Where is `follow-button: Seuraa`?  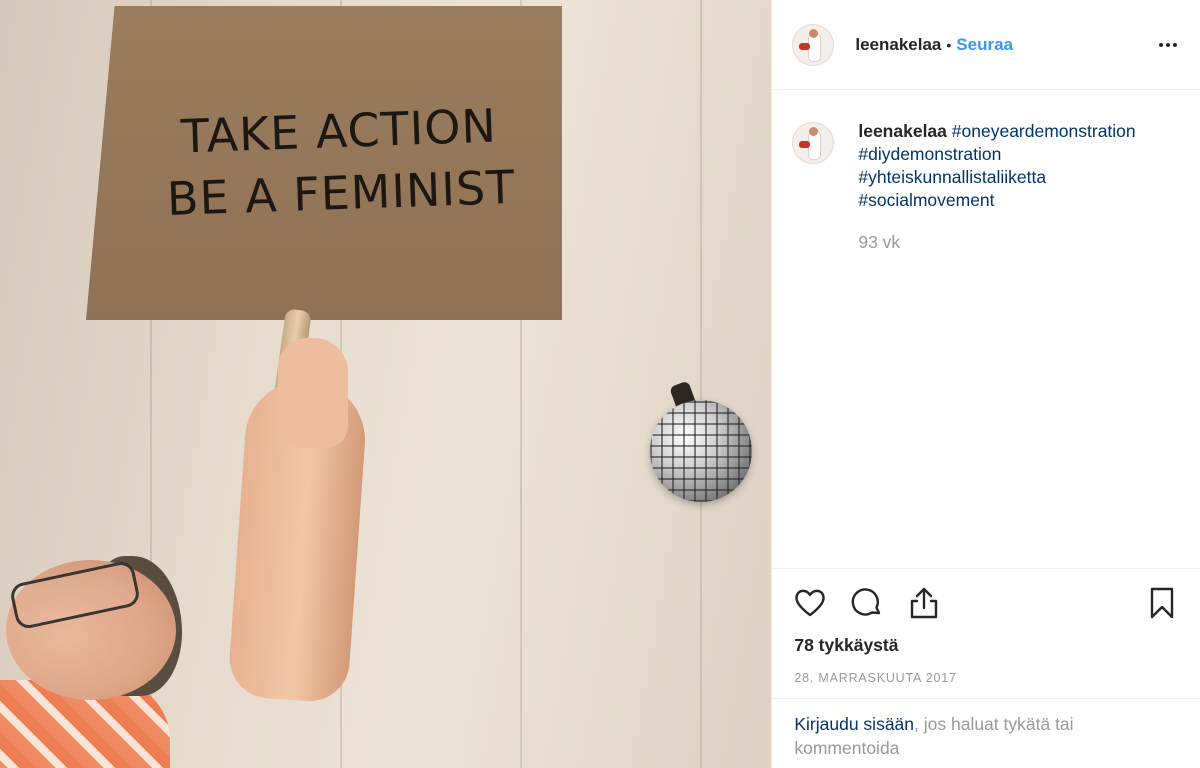
follow-button: Seuraa is located at coordinates (984, 45).